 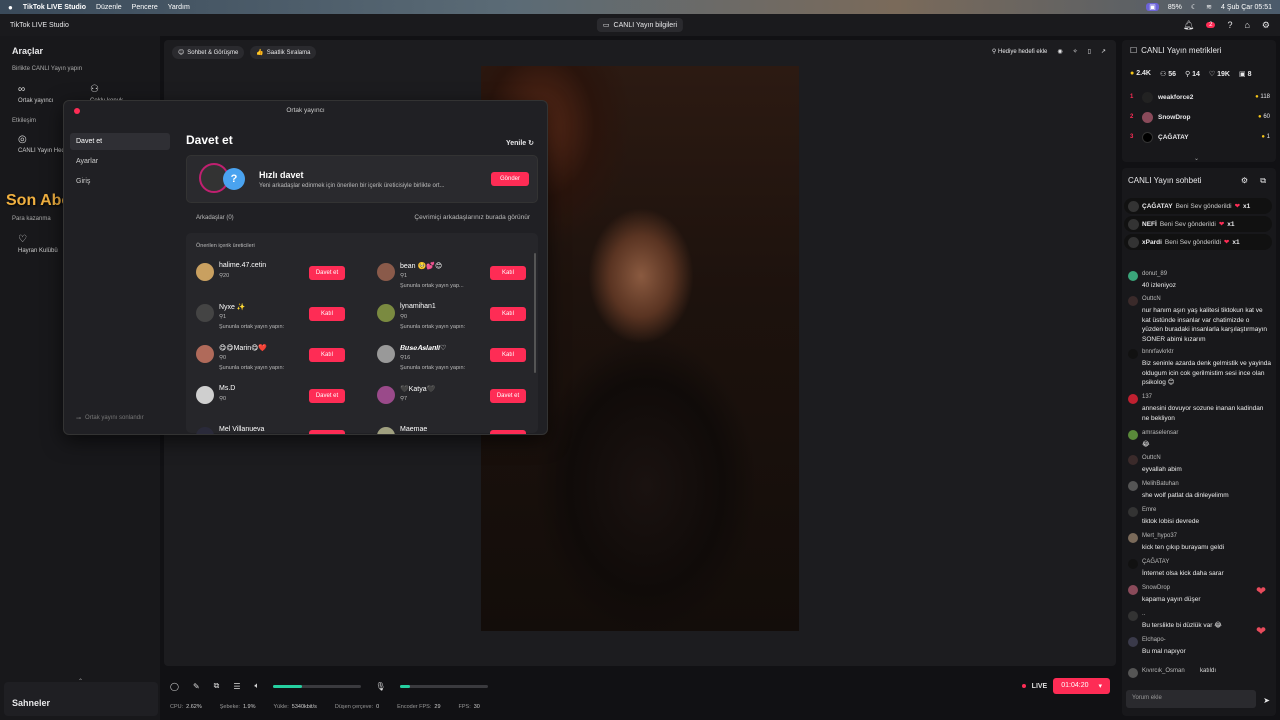 I want to click on nav-settings: Ayarlar, so click(x=120, y=161).